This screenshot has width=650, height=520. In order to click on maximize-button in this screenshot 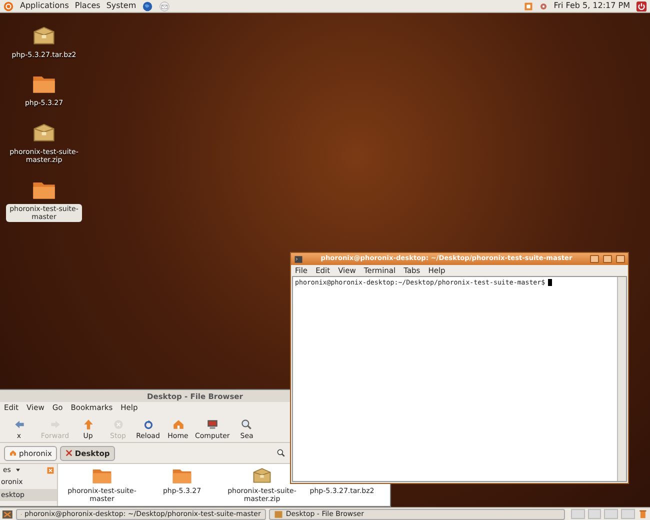, I will do `click(607, 259)`.